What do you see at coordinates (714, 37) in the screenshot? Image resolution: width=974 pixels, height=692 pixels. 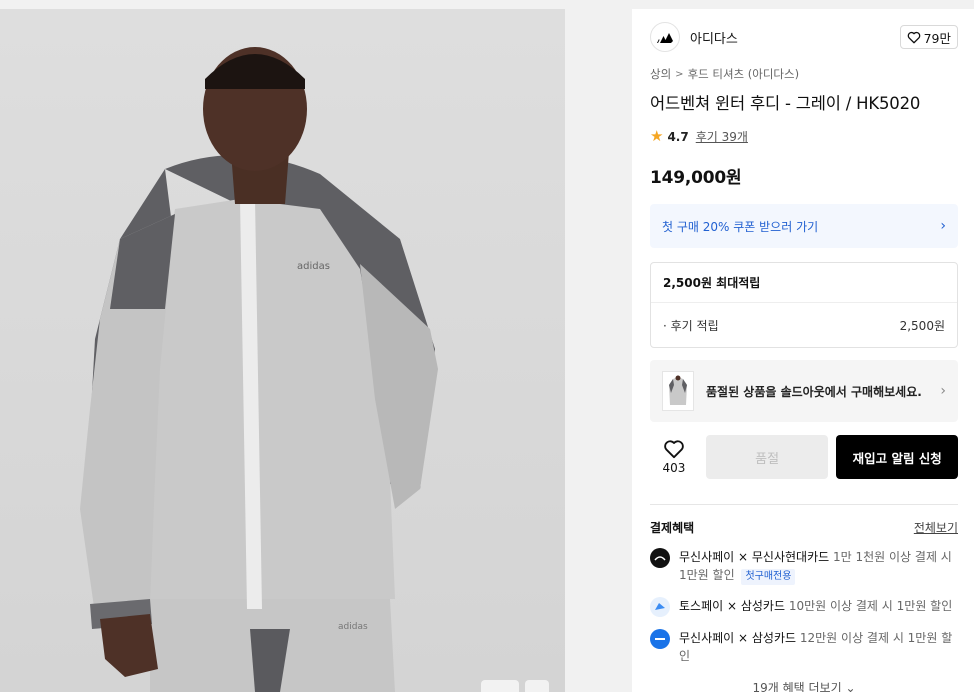 I see `brand-name: 아디다스` at bounding box center [714, 37].